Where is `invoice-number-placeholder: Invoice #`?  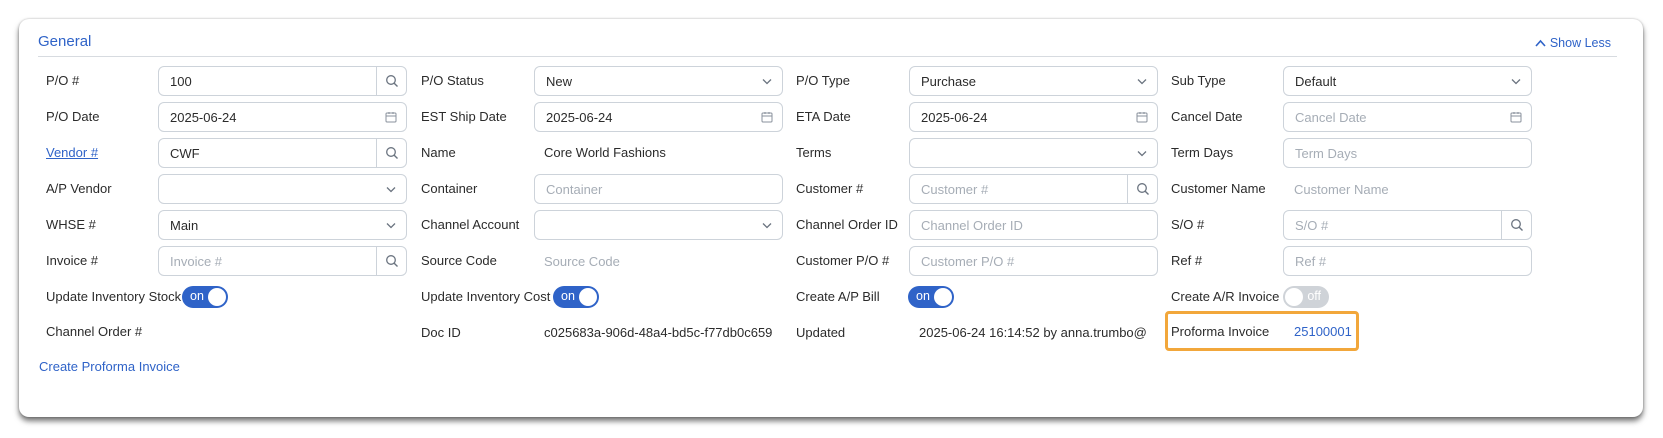 invoice-number-placeholder: Invoice # is located at coordinates (196, 261).